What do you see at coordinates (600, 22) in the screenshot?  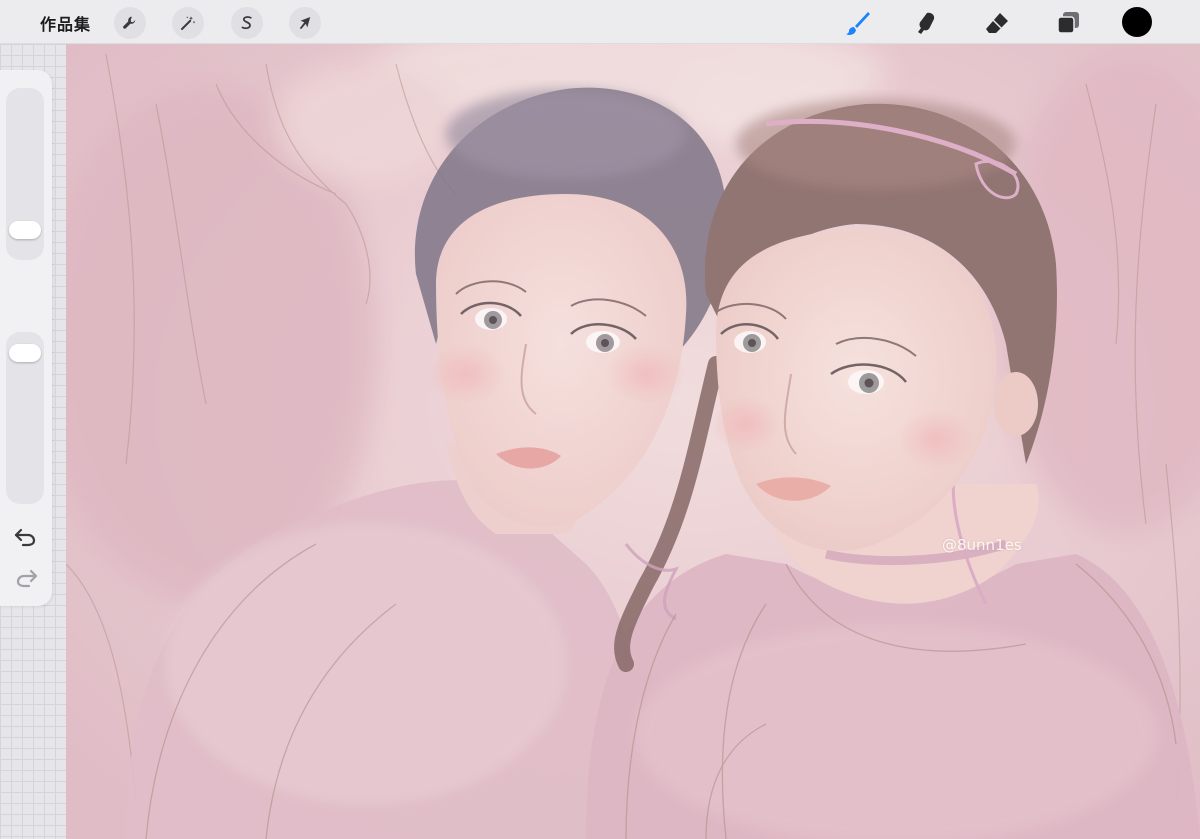 I see `top-toolbar: 作品集` at bounding box center [600, 22].